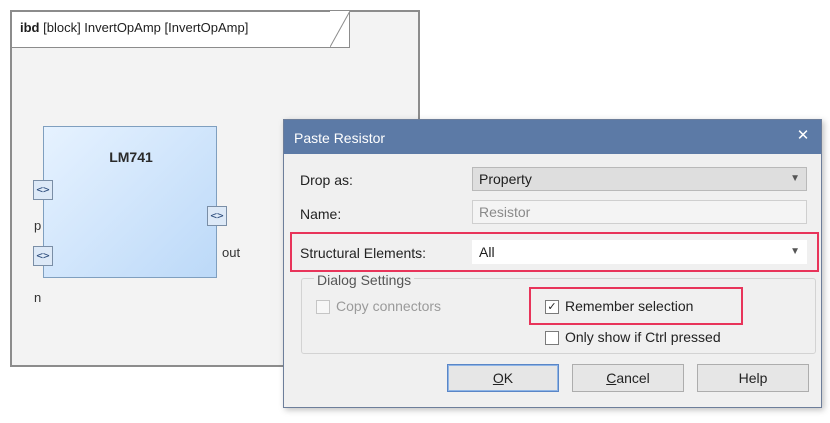  I want to click on frame-title-text: [block] InvertOpAmp [InvertOpAmp], so click(146, 27).